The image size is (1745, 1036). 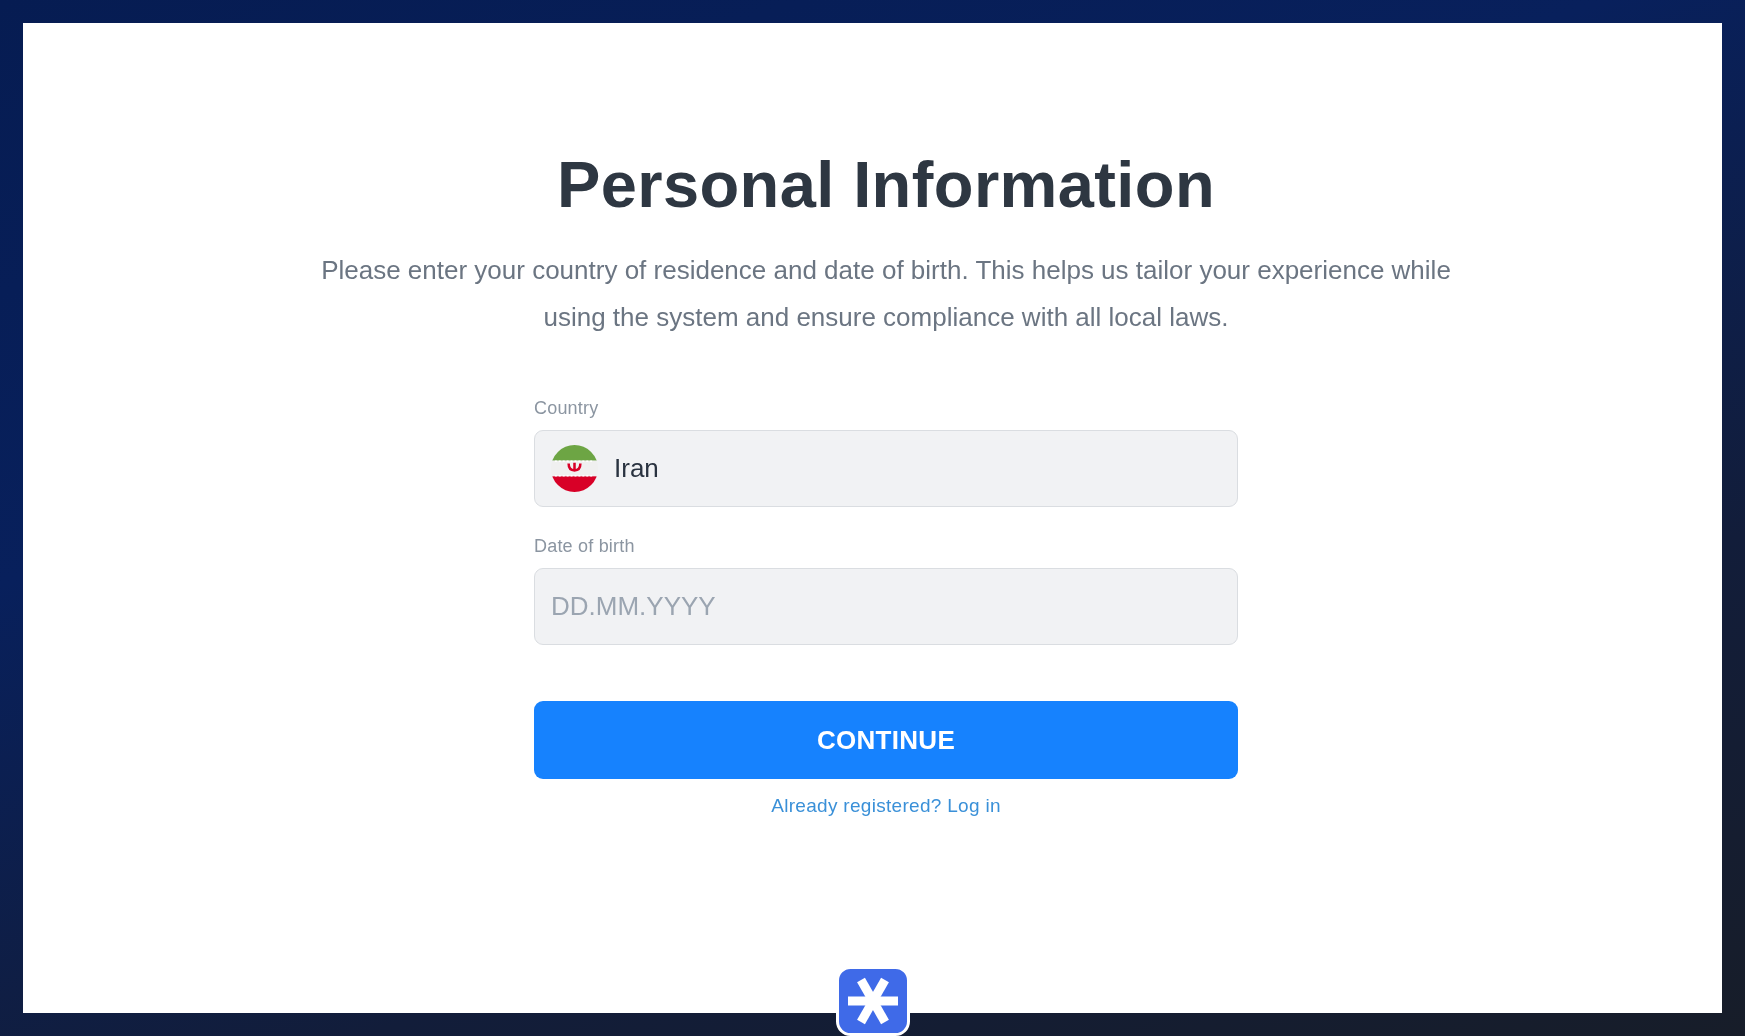 What do you see at coordinates (886, 606) in the screenshot?
I see `date-of-birth-field: DD.MM.YYYY` at bounding box center [886, 606].